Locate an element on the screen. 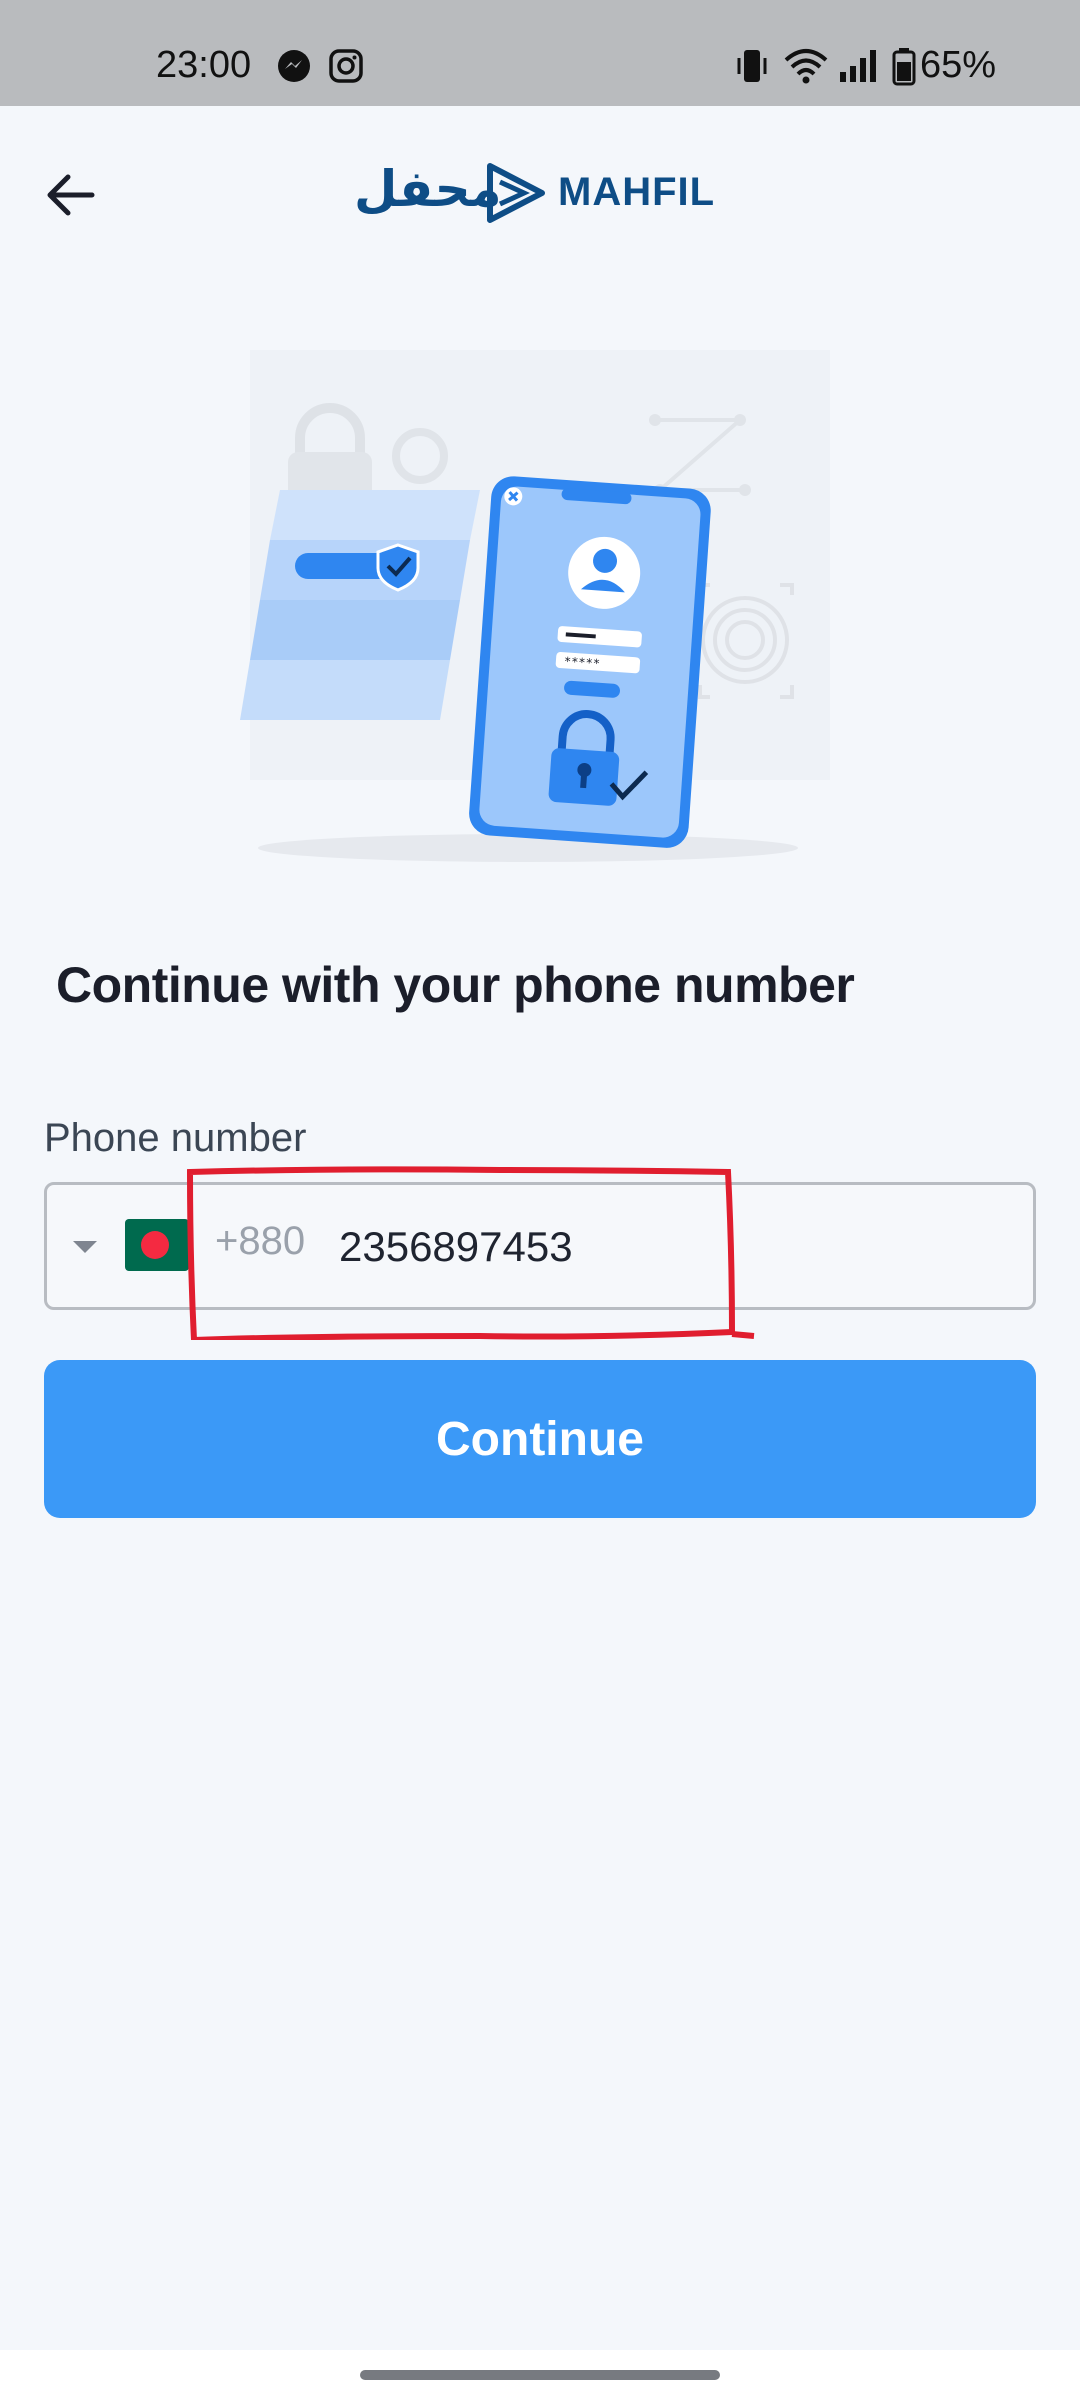 This screenshot has width=1080, height=2400. dial-code: +880 is located at coordinates (260, 1241).